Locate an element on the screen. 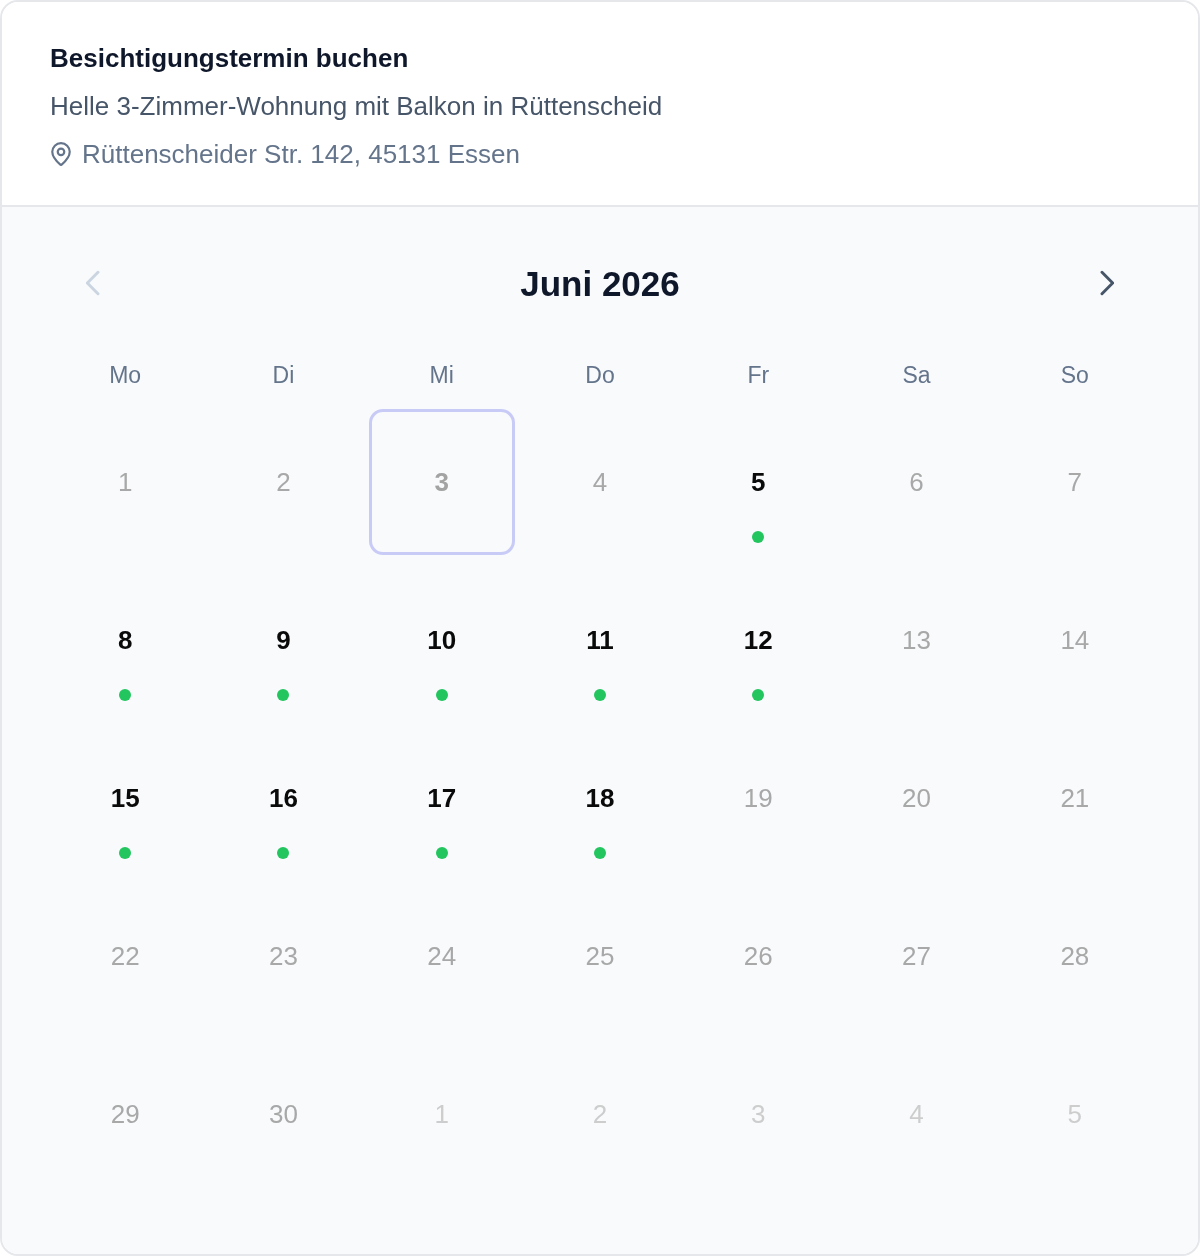  weekday-label: Mi is located at coordinates (441, 375).